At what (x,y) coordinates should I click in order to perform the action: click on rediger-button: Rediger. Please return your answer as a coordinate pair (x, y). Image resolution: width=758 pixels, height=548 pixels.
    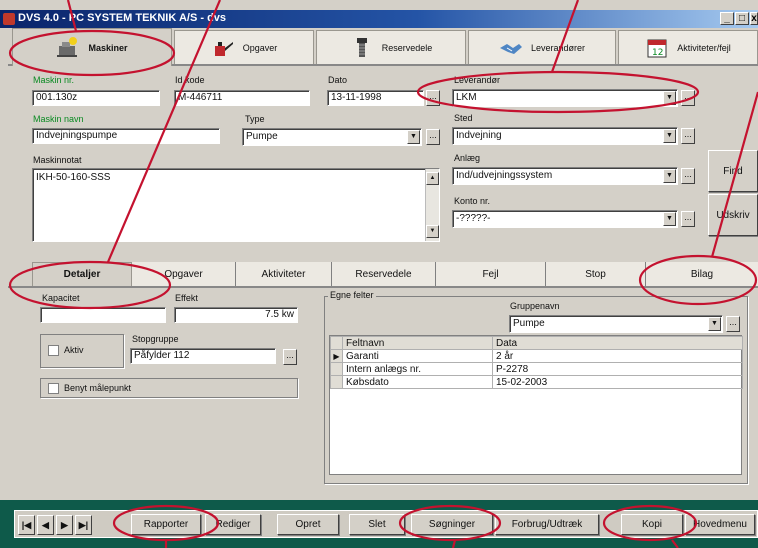
    Looking at the image, I should click on (233, 524).